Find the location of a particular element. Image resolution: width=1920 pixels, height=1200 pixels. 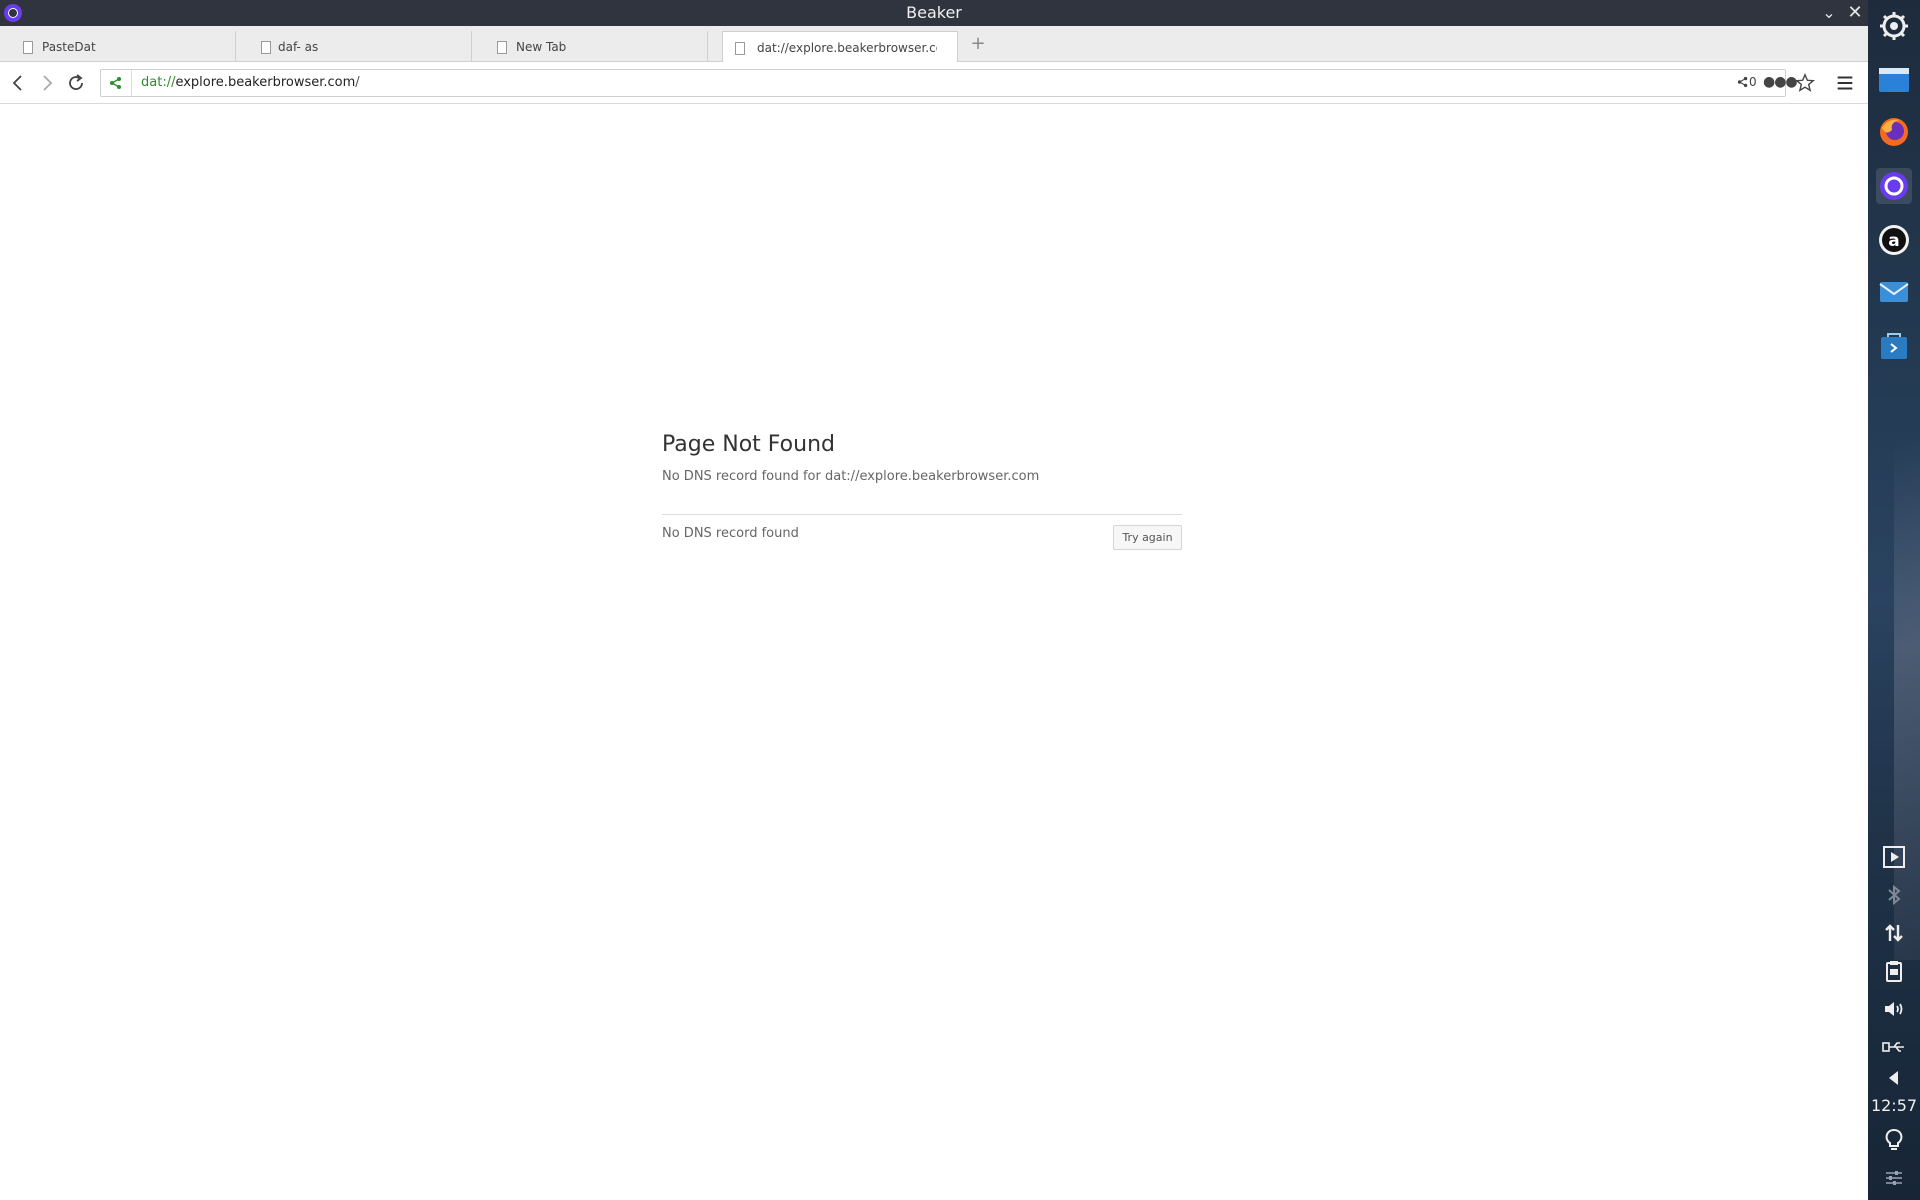

chevron-left-icon is located at coordinates (17, 83).